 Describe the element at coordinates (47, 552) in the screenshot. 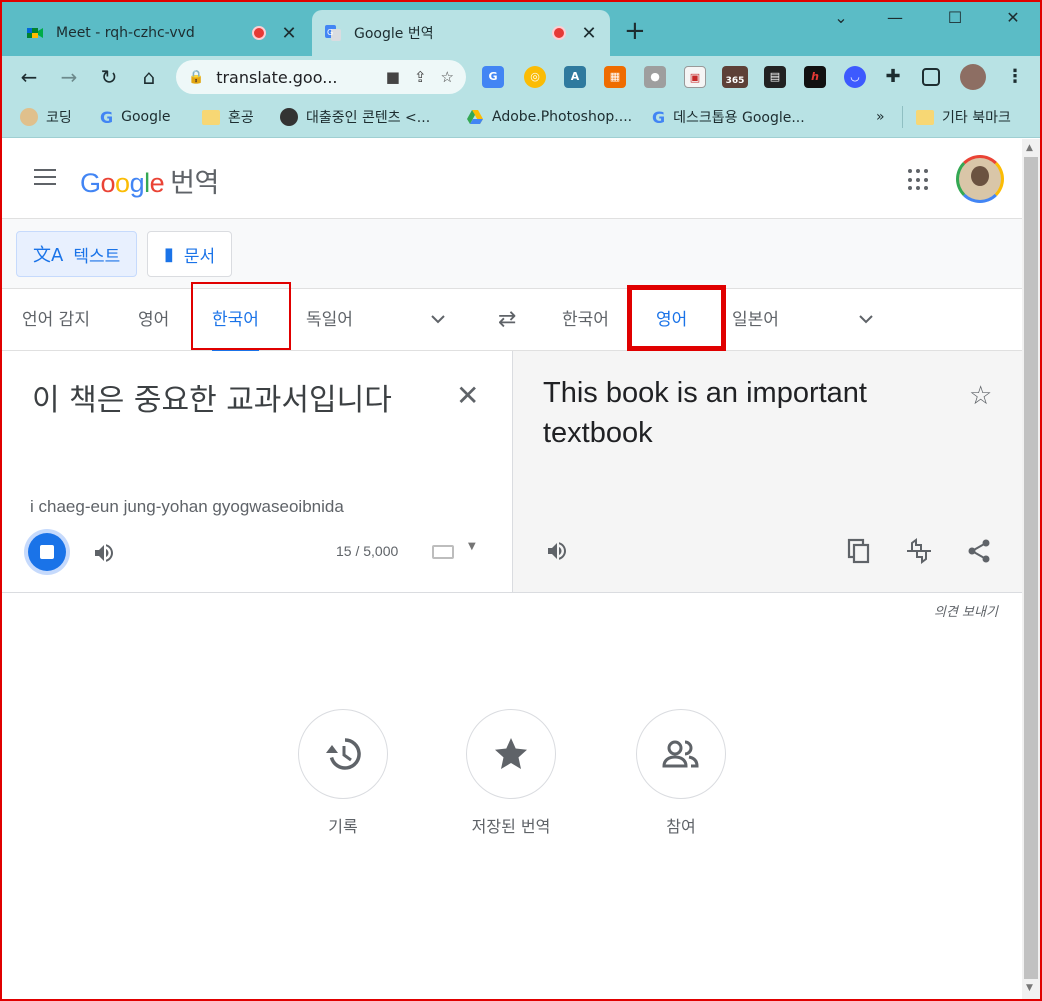

I see `stop-listening-button` at that location.